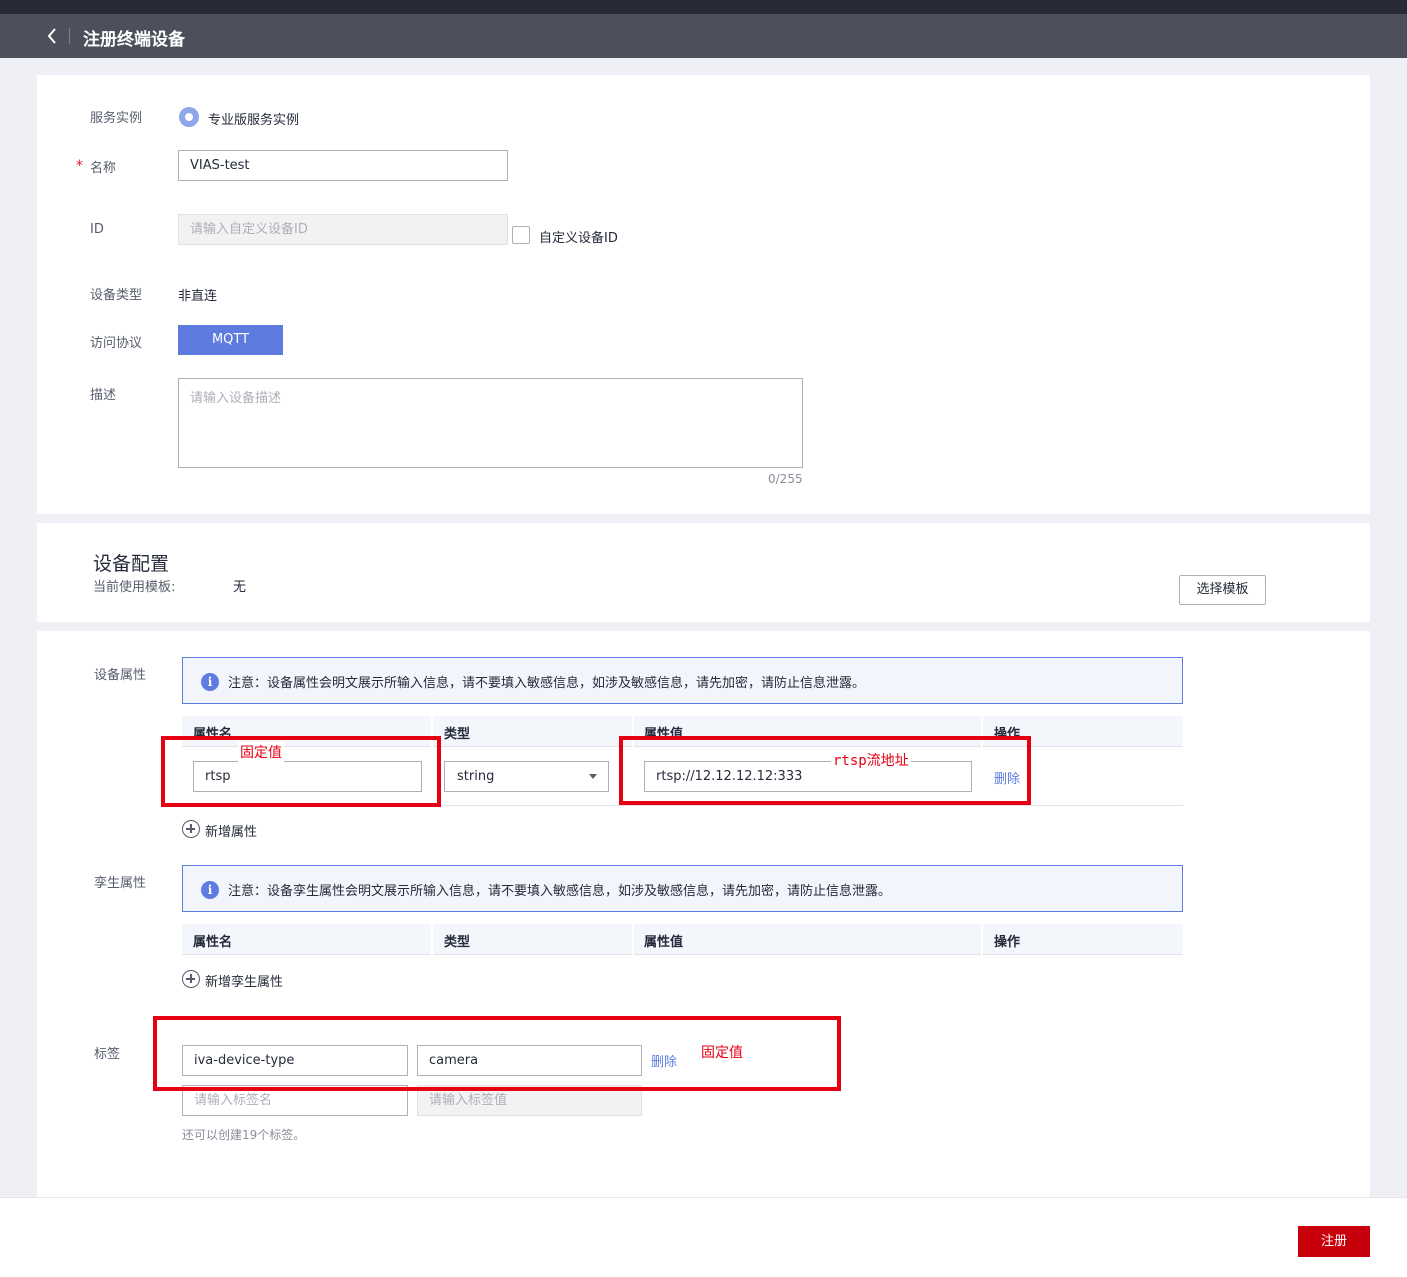 This screenshot has width=1407, height=1277. What do you see at coordinates (189, 117) in the screenshot?
I see `service-instance-radio-icon` at bounding box center [189, 117].